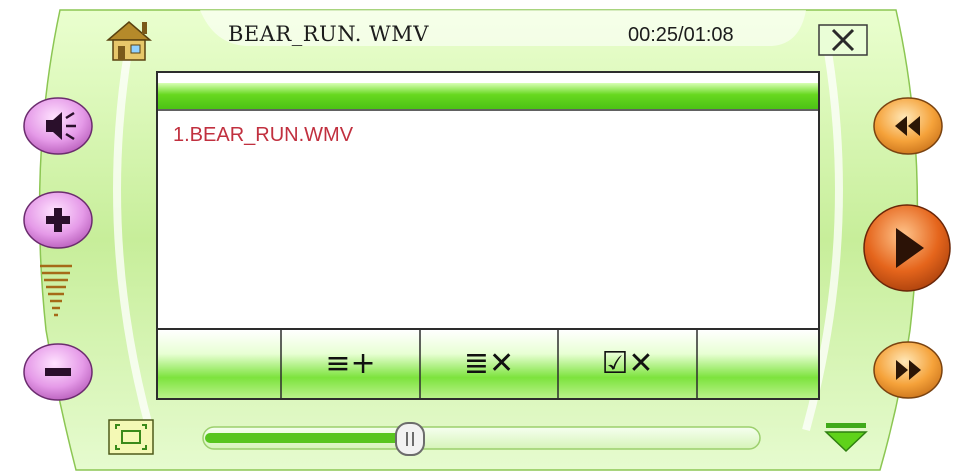  Describe the element at coordinates (263, 135) in the screenshot. I see `playlist-item: 1.BEAR_RUN.WMV` at that location.